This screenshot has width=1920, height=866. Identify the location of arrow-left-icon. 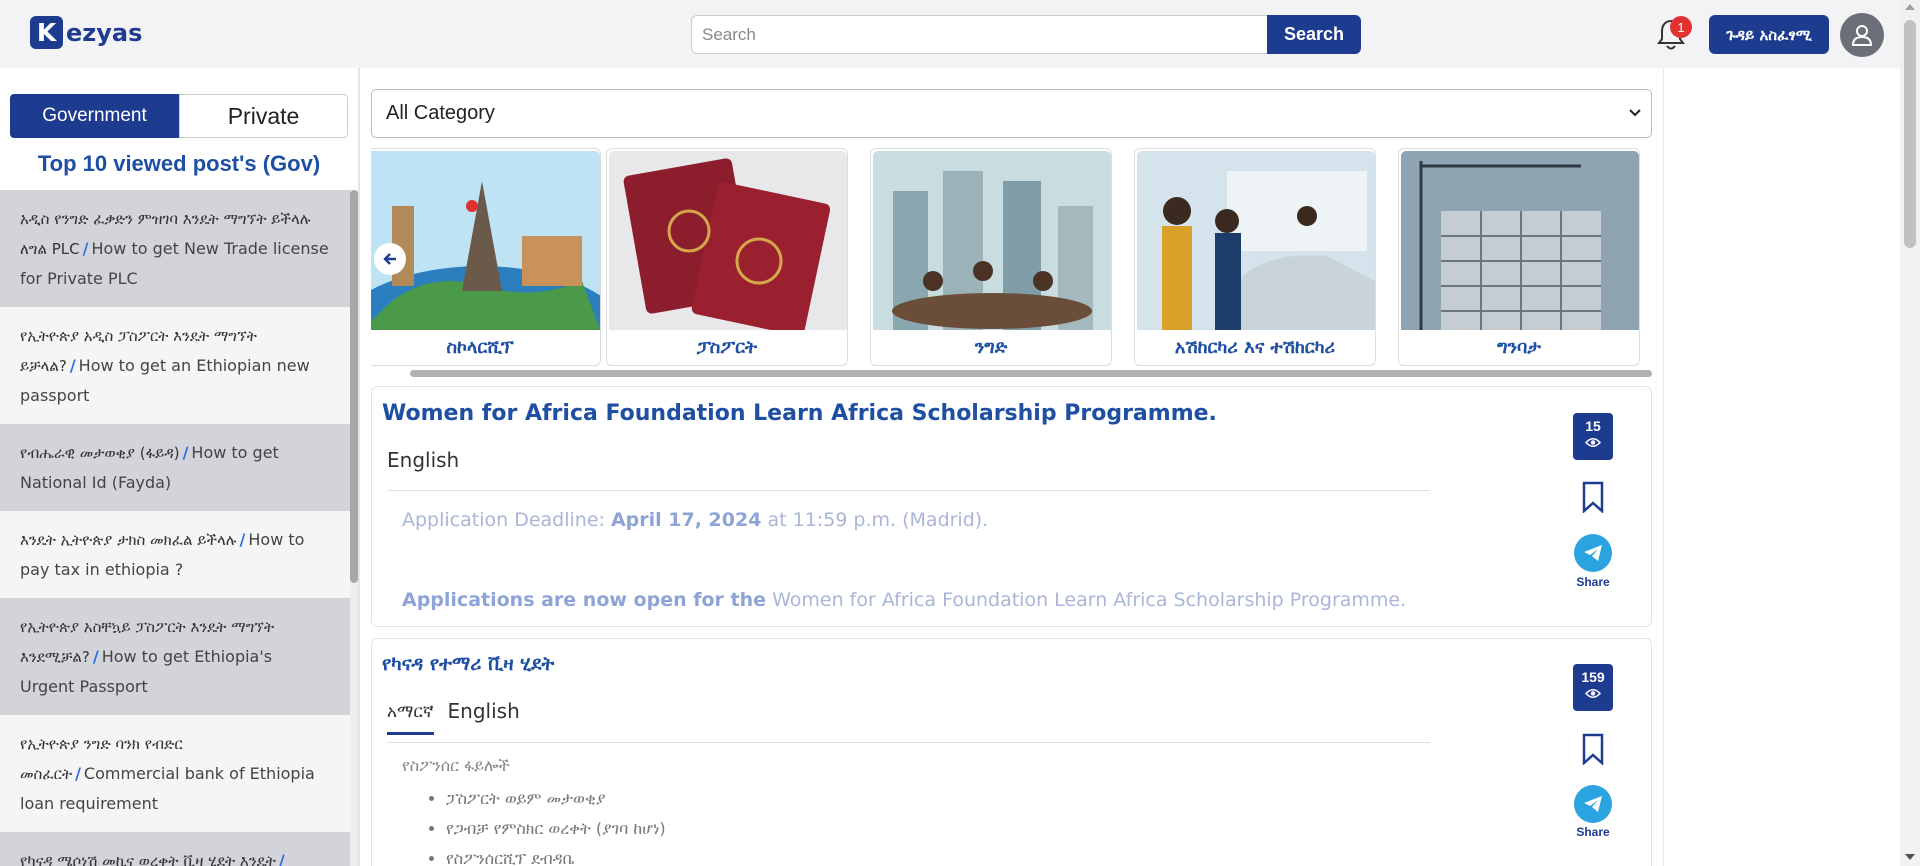
(389, 259).